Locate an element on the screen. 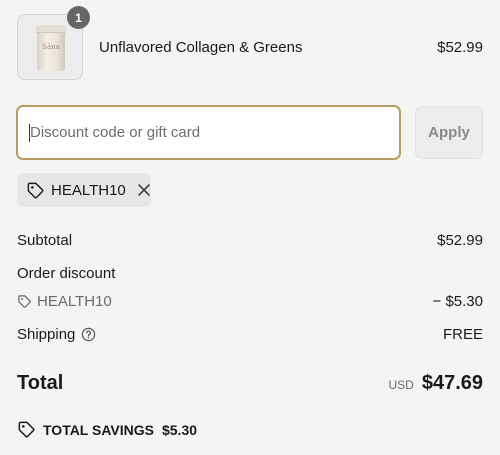 This screenshot has width=500, height=455. applied-discount-chip: HEALTH10 is located at coordinates (84, 190).